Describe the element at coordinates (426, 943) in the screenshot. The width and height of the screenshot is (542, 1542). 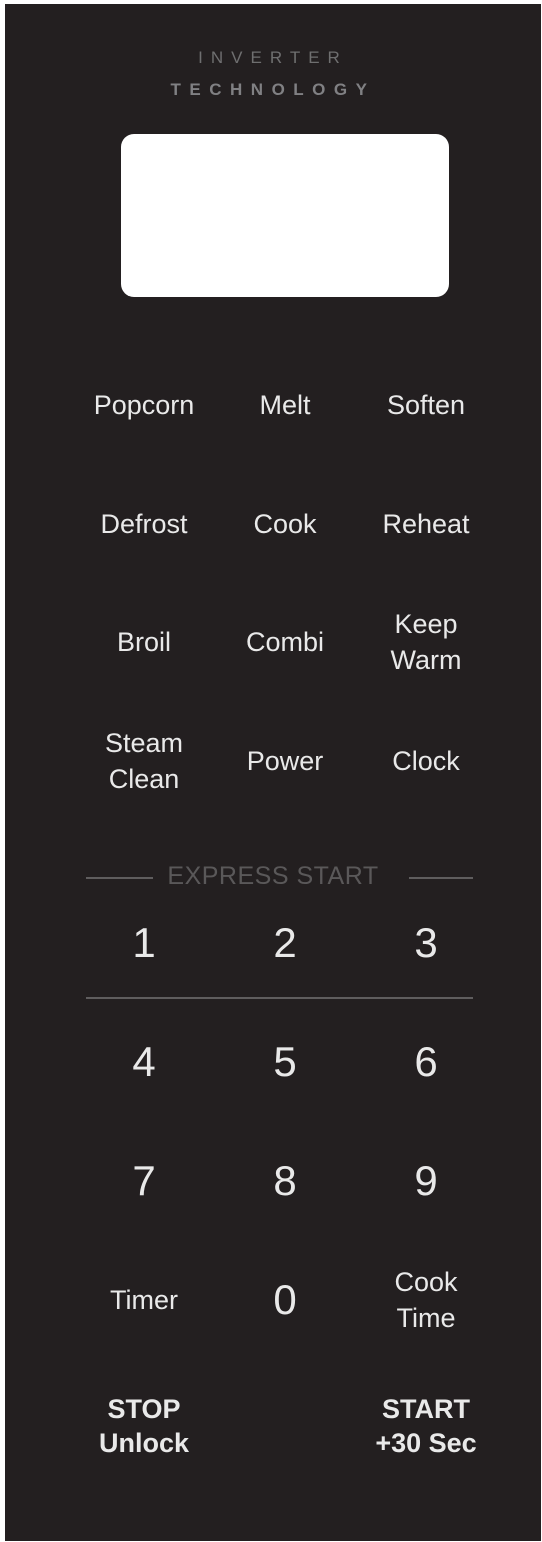
I see `number-3-button: 3` at that location.